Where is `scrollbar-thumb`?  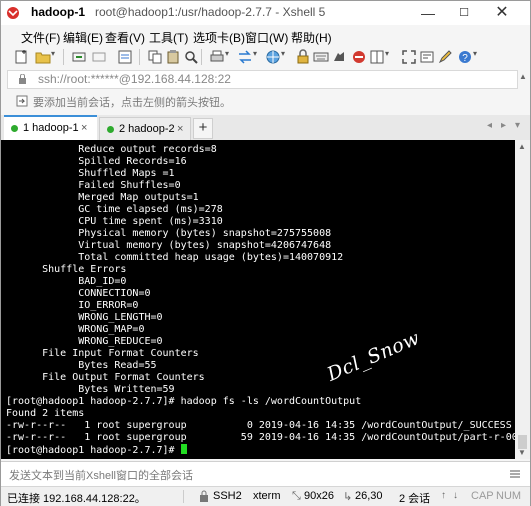 scrollbar-thumb is located at coordinates (522, 442).